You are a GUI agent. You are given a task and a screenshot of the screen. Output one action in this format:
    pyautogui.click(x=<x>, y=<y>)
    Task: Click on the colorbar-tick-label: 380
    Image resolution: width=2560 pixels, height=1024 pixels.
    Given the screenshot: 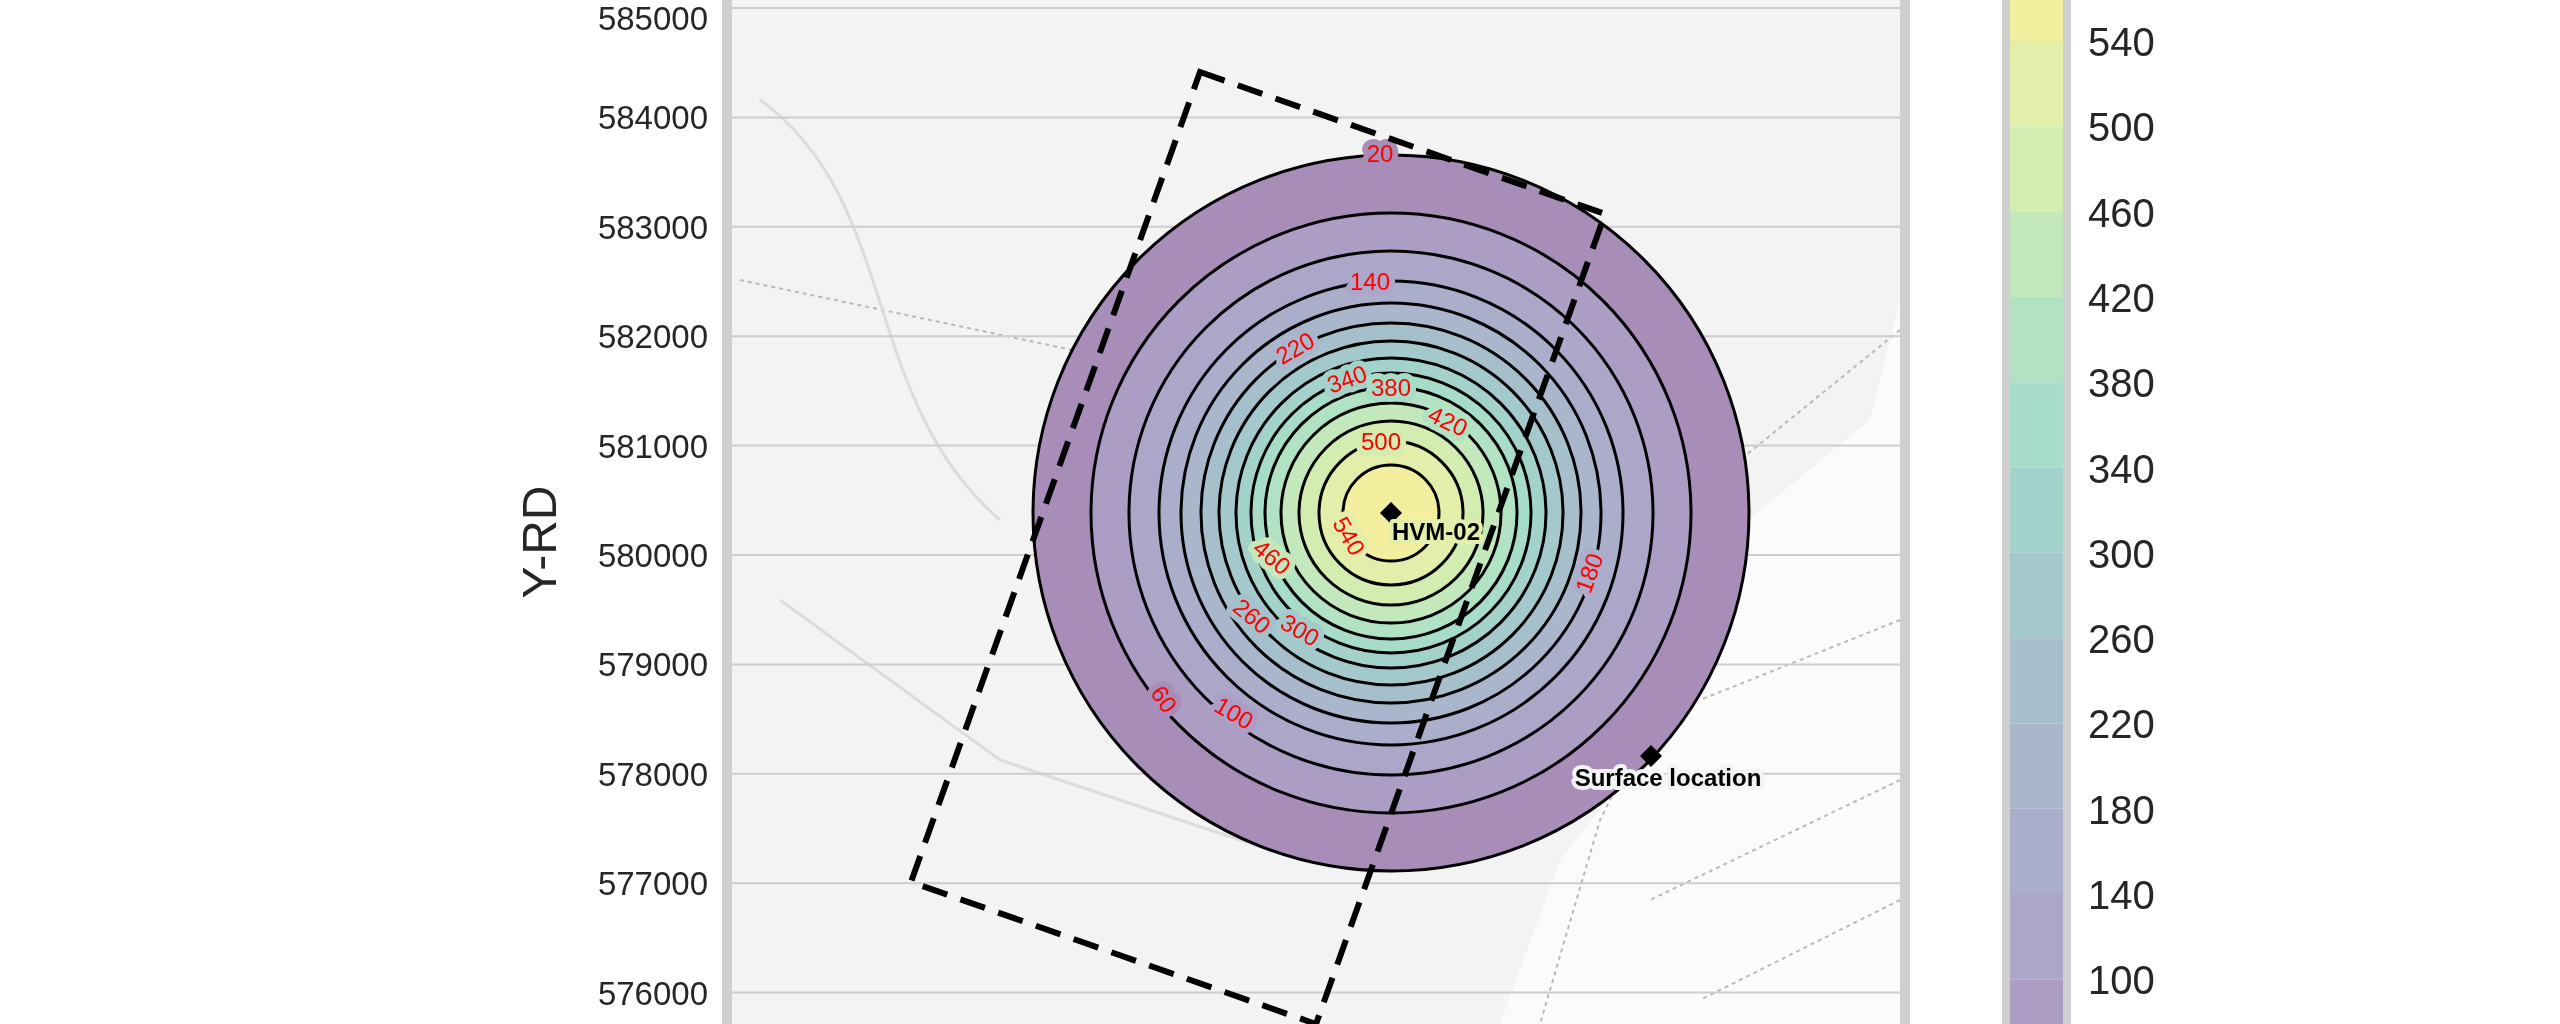 What is the action you would take?
    pyautogui.click(x=2121, y=383)
    